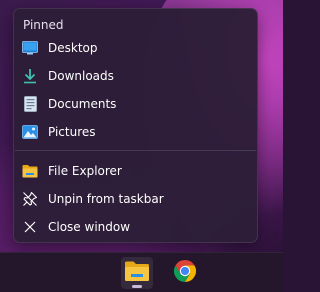 This screenshot has width=320, height=292. I want to click on task-item-label: File Explorer, so click(85, 171).